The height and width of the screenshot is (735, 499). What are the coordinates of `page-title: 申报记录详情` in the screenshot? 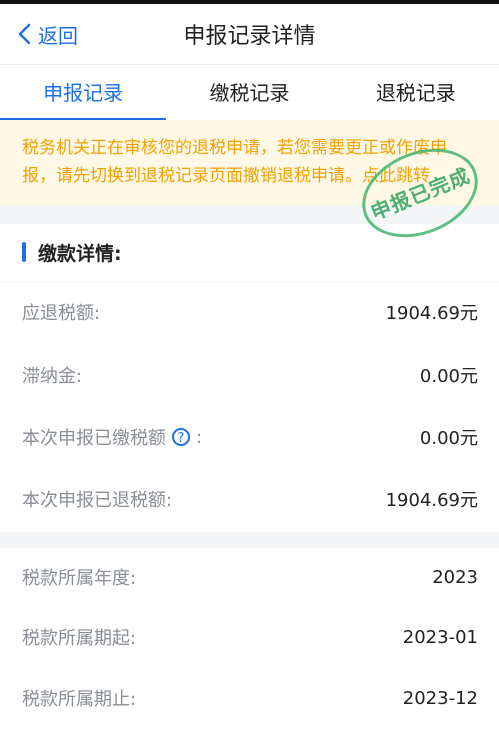 It's located at (249, 36).